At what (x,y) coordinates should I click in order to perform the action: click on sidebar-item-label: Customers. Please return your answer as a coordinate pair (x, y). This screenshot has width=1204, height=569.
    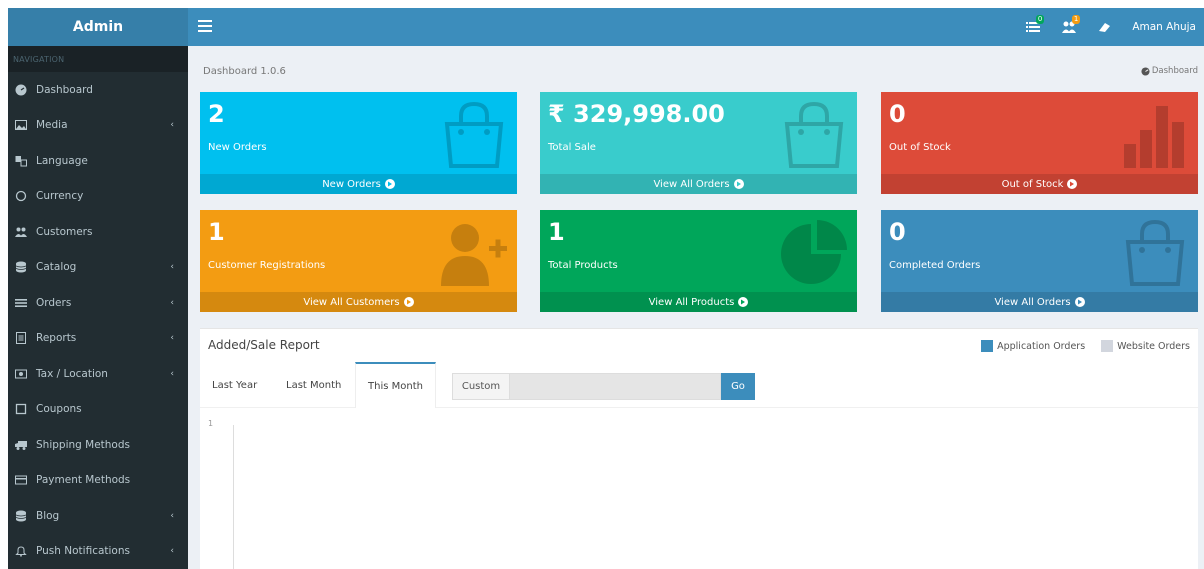
    Looking at the image, I should click on (64, 231).